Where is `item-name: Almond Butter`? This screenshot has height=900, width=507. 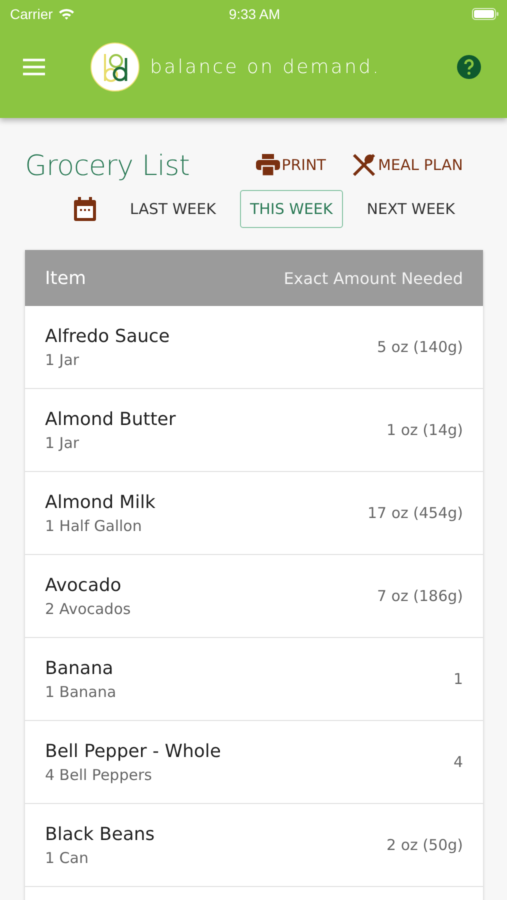 item-name: Almond Butter is located at coordinates (111, 419).